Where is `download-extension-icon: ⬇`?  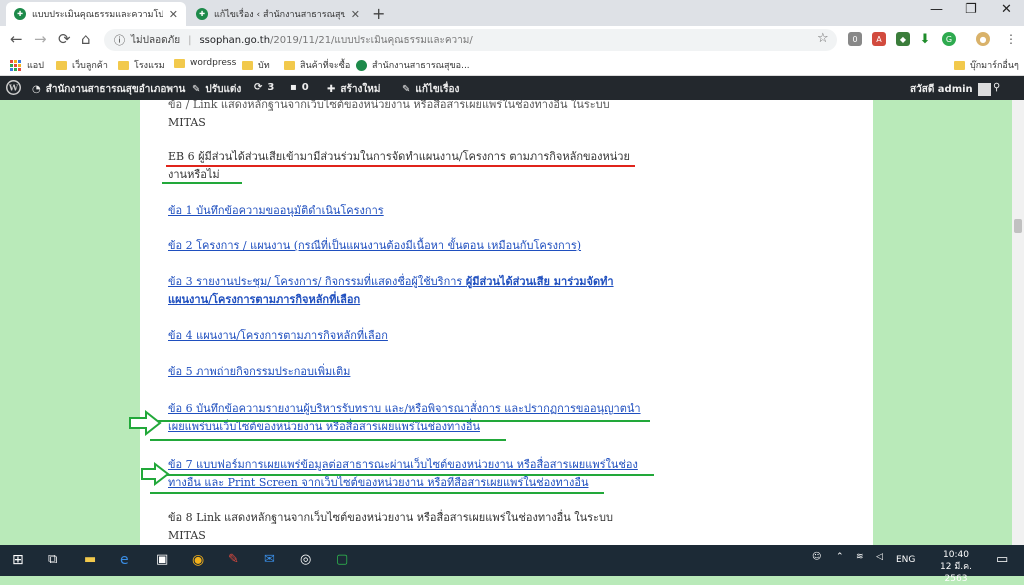
download-extension-icon: ⬇ is located at coordinates (925, 39).